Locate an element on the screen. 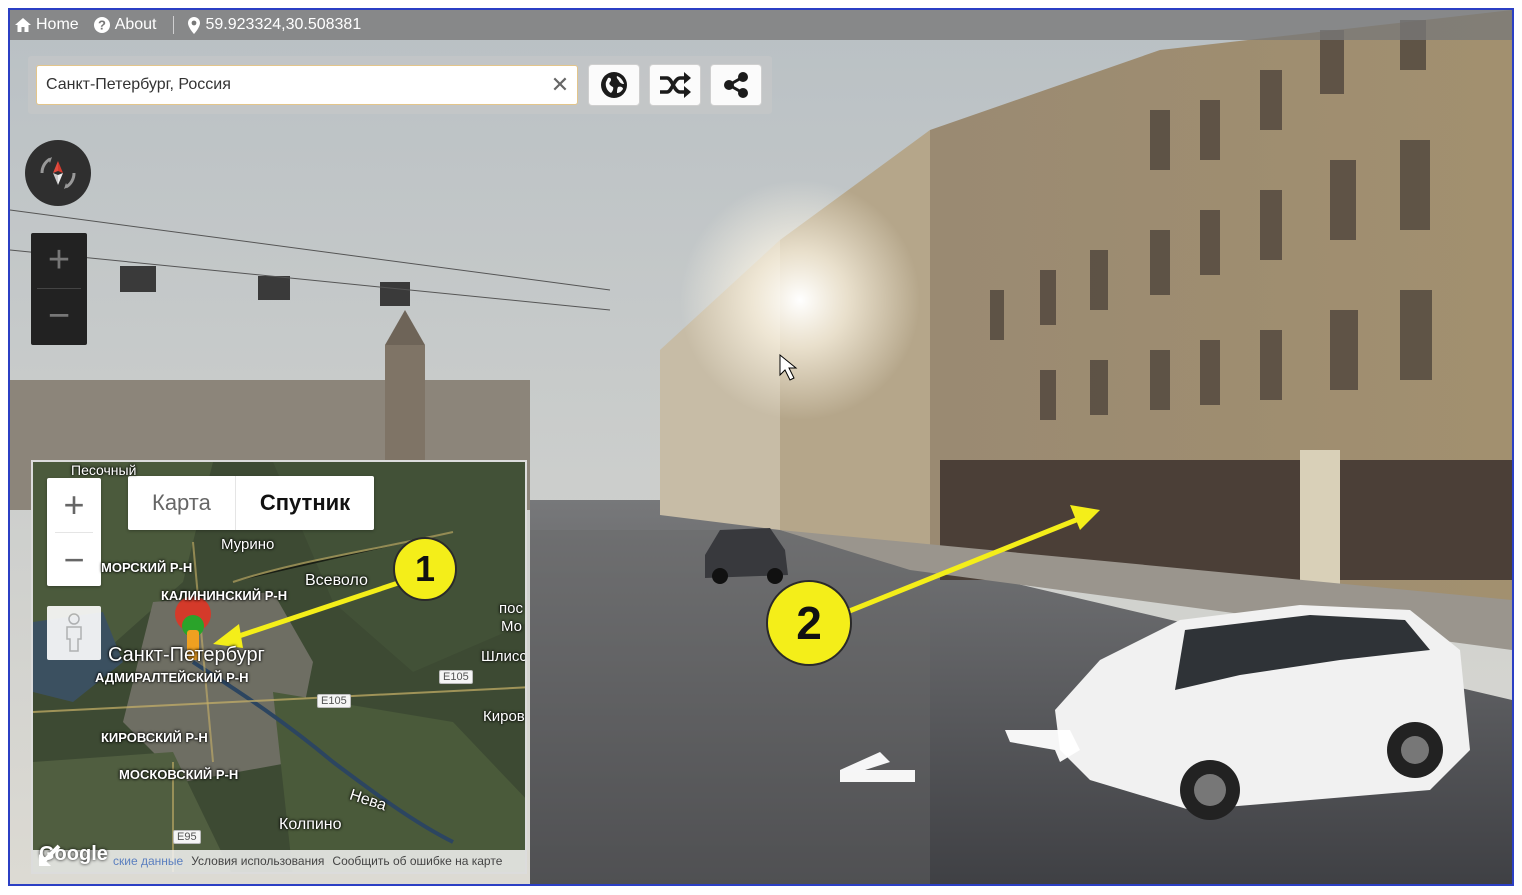  map-data-link: ские данные is located at coordinates (148, 861).